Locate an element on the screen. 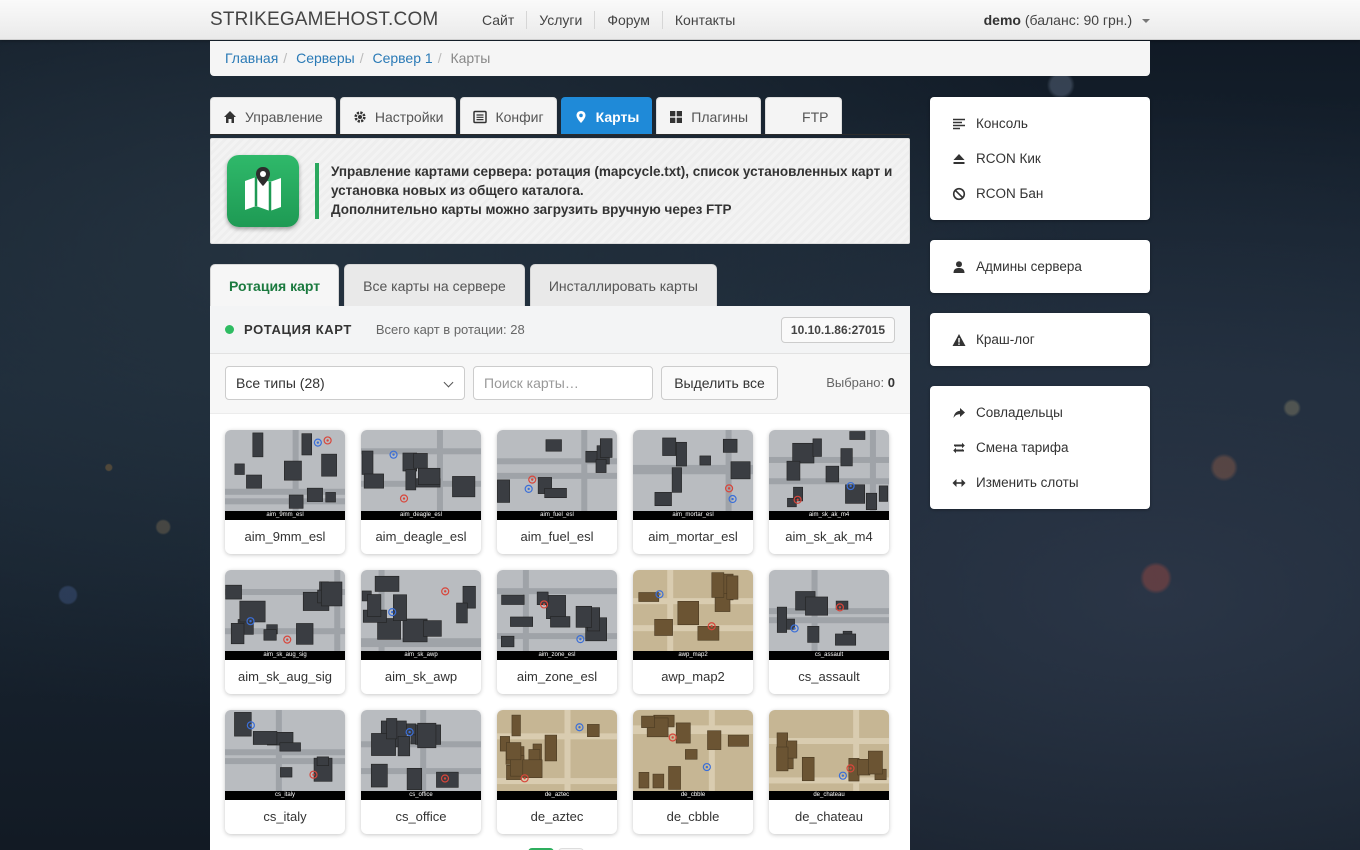 This screenshot has height=850, width=1360. map-thumbnail-caption: awp_map2 is located at coordinates (693, 655).